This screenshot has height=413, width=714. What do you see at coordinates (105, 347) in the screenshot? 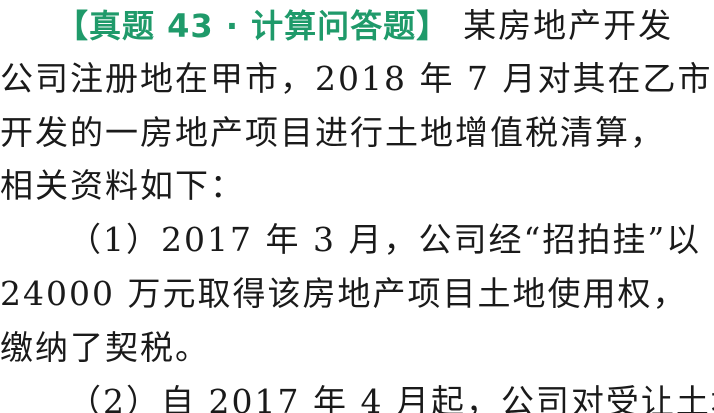
I see `item-1-line-3: 缴纳了契税。` at bounding box center [105, 347].